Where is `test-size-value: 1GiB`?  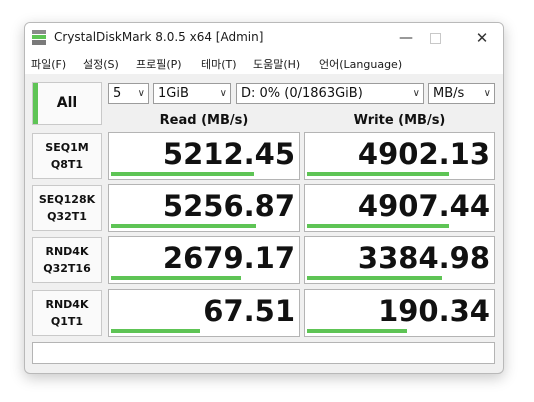
test-size-value: 1GiB is located at coordinates (173, 93).